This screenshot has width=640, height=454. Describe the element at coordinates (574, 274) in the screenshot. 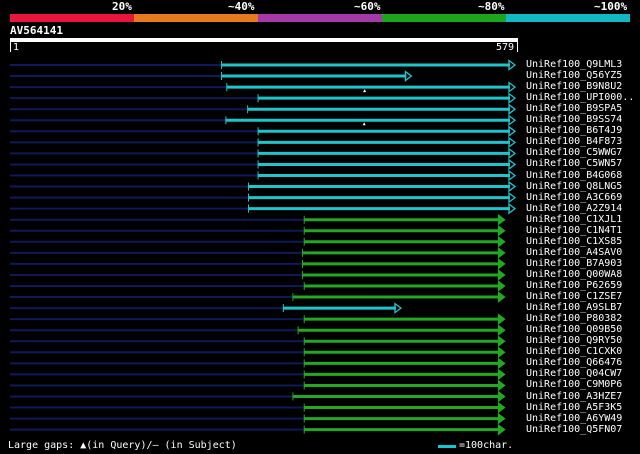

I see `hit-label: UniRef100_Q00WA8` at that location.